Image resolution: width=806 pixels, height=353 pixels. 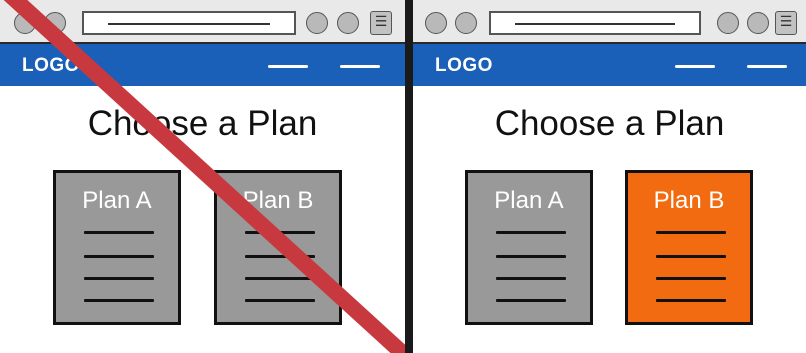 I want to click on panel-divider, so click(x=409, y=176).